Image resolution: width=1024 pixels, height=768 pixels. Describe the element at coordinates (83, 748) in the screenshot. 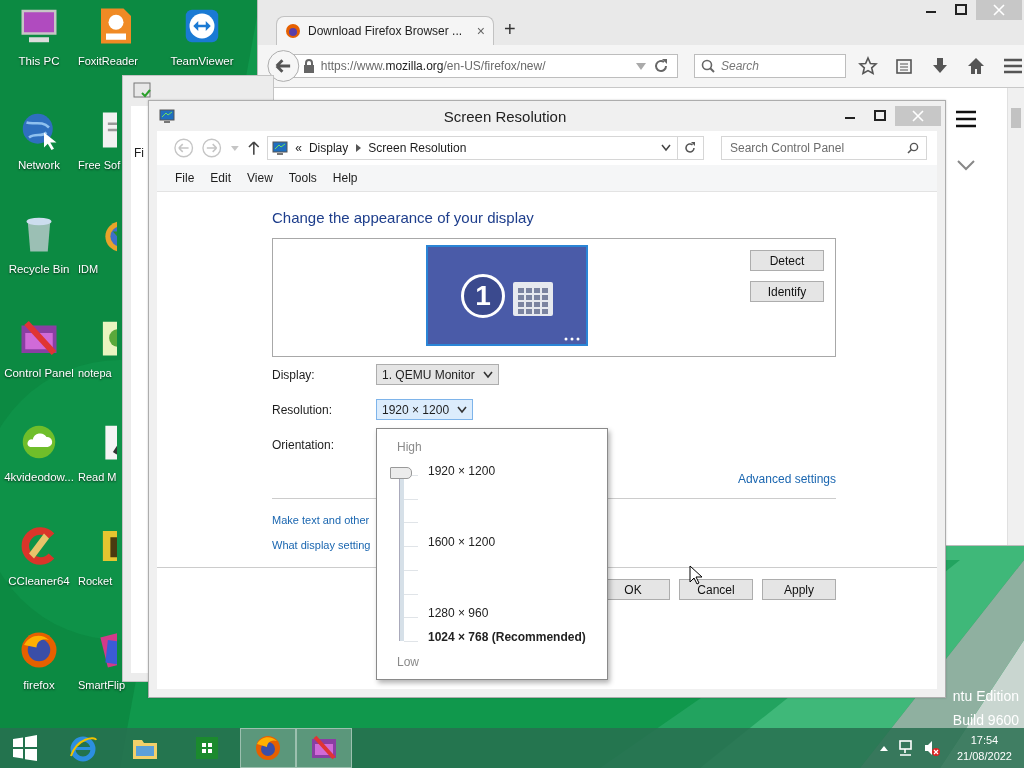

I see `browser-e-icon` at that location.